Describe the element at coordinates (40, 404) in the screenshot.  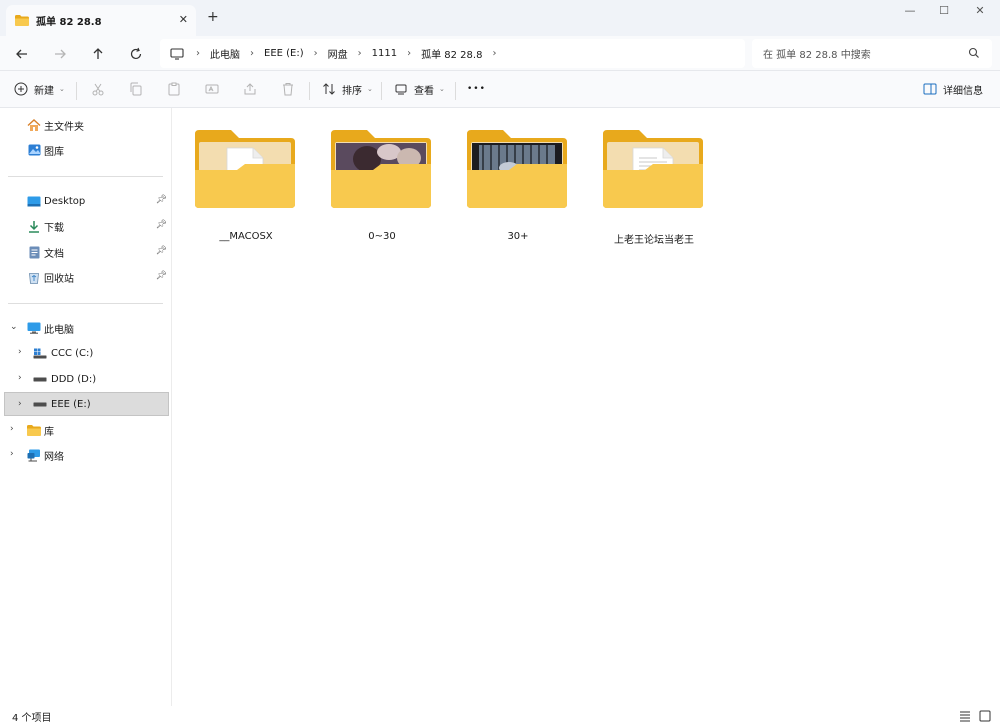
I see `drive-icon` at that location.